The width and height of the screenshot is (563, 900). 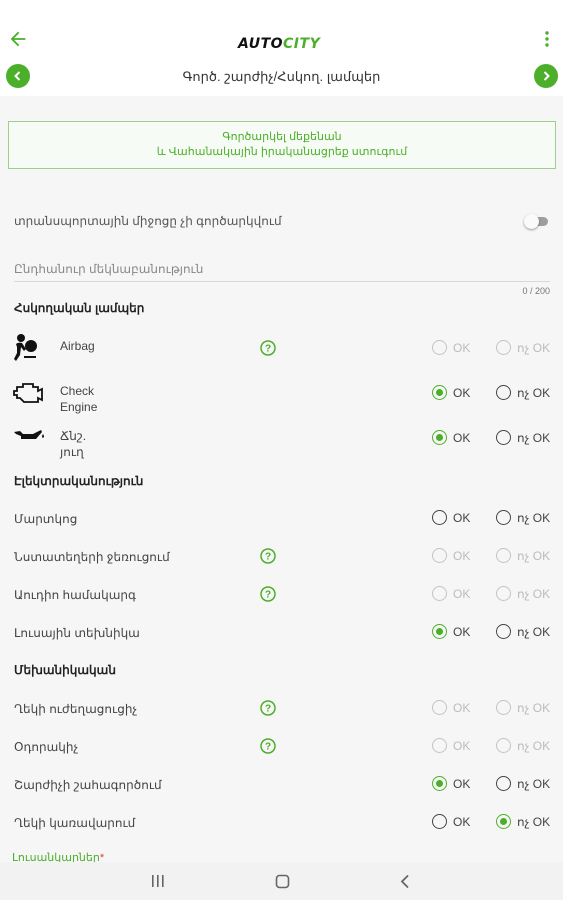 I want to click on engine-operation-not-ok-radio: ոչ OK, so click(x=523, y=783).